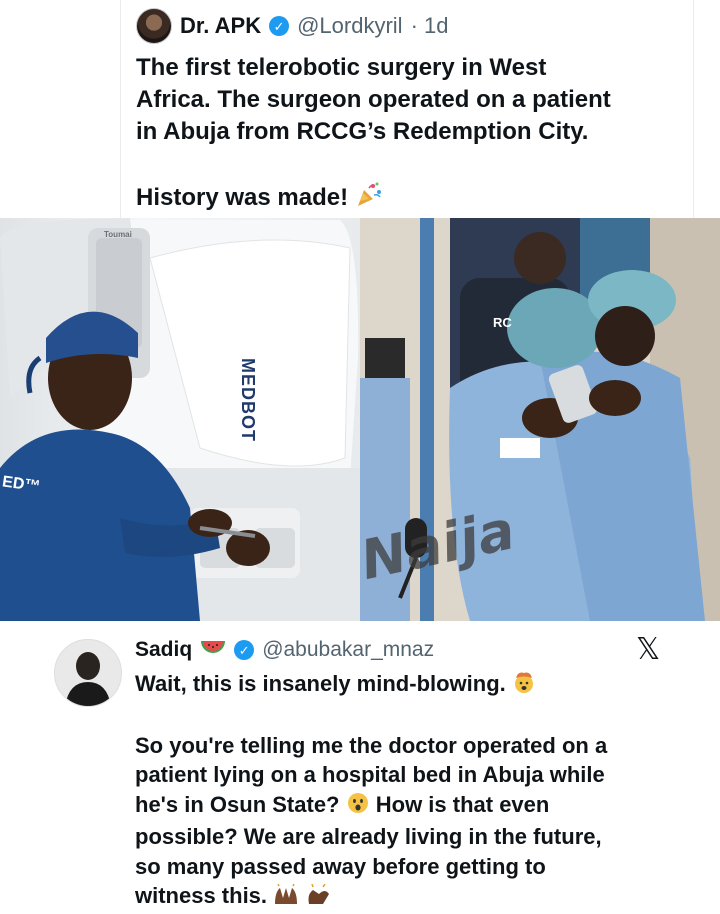 The width and height of the screenshot is (720, 914). What do you see at coordinates (340, 866) in the screenshot?
I see `reply-text-line: so many passed away before getting to` at bounding box center [340, 866].